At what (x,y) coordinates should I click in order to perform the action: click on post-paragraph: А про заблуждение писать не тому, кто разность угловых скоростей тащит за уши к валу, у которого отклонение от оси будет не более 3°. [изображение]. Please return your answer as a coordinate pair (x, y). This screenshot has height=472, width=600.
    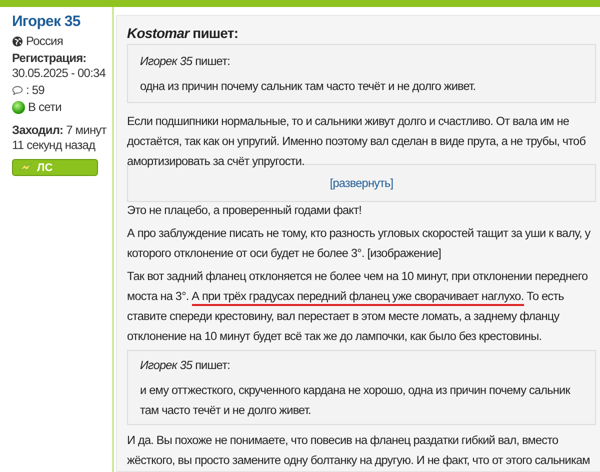
    Looking at the image, I should click on (359, 243).